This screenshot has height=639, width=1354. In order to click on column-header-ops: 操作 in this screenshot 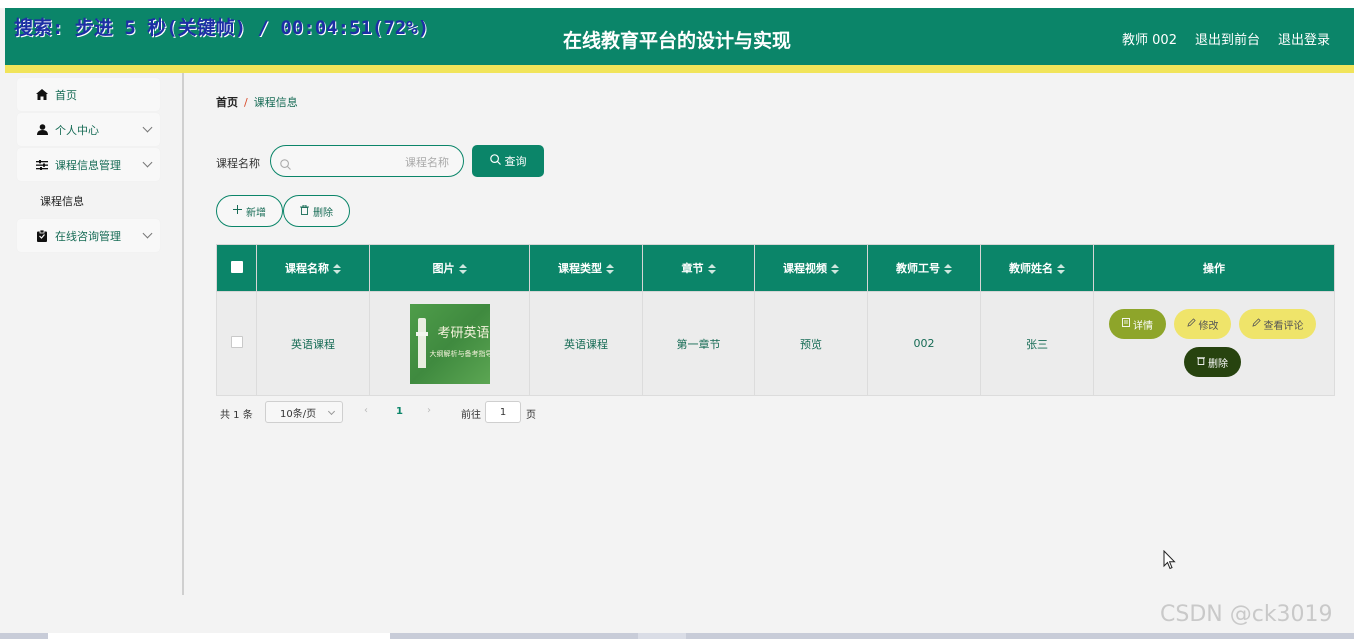, I will do `click(1214, 268)`.